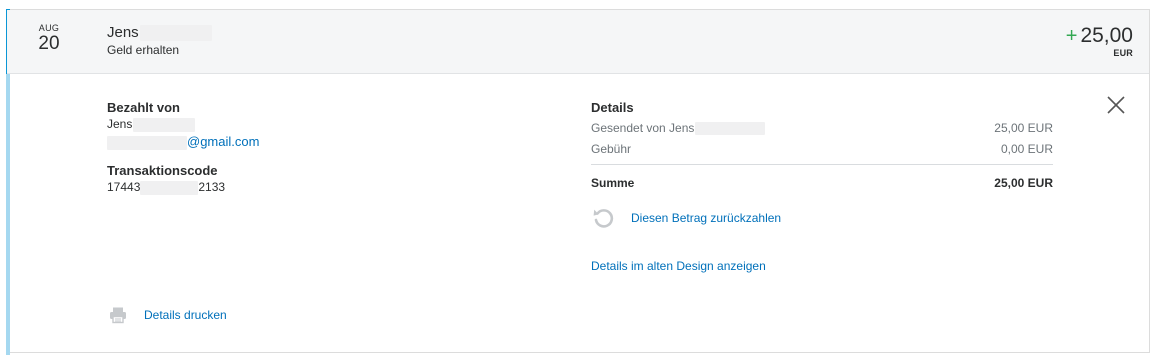  Describe the element at coordinates (1106, 35) in the screenshot. I see `amount-value: 25,00` at that location.